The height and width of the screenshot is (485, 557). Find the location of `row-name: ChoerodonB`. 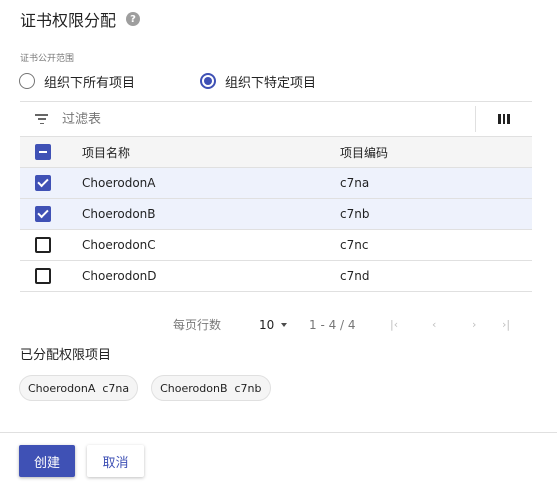

row-name: ChoerodonB is located at coordinates (119, 214).